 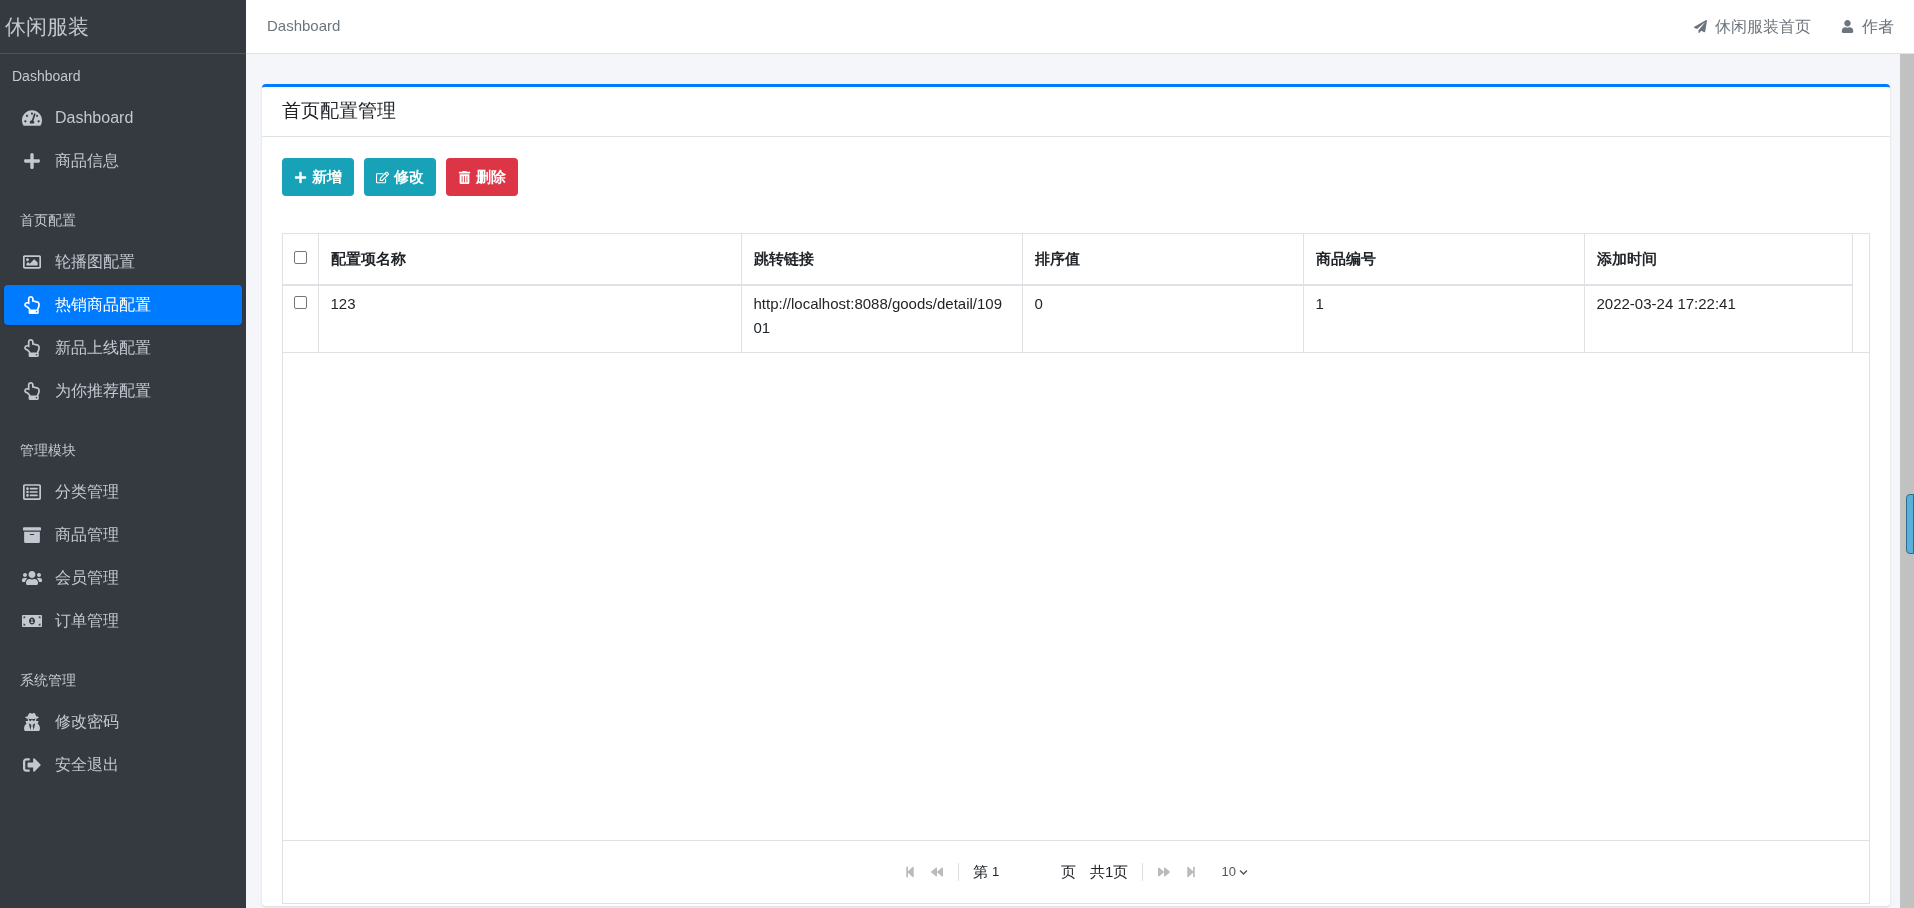 What do you see at coordinates (1243, 872) in the screenshot?
I see `chevron-down-icon` at bounding box center [1243, 872].